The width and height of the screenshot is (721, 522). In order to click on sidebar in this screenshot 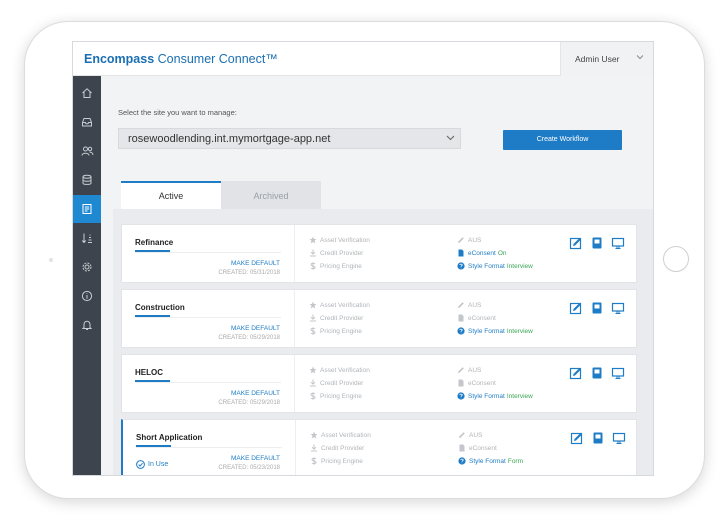, I will do `click(87, 275)`.